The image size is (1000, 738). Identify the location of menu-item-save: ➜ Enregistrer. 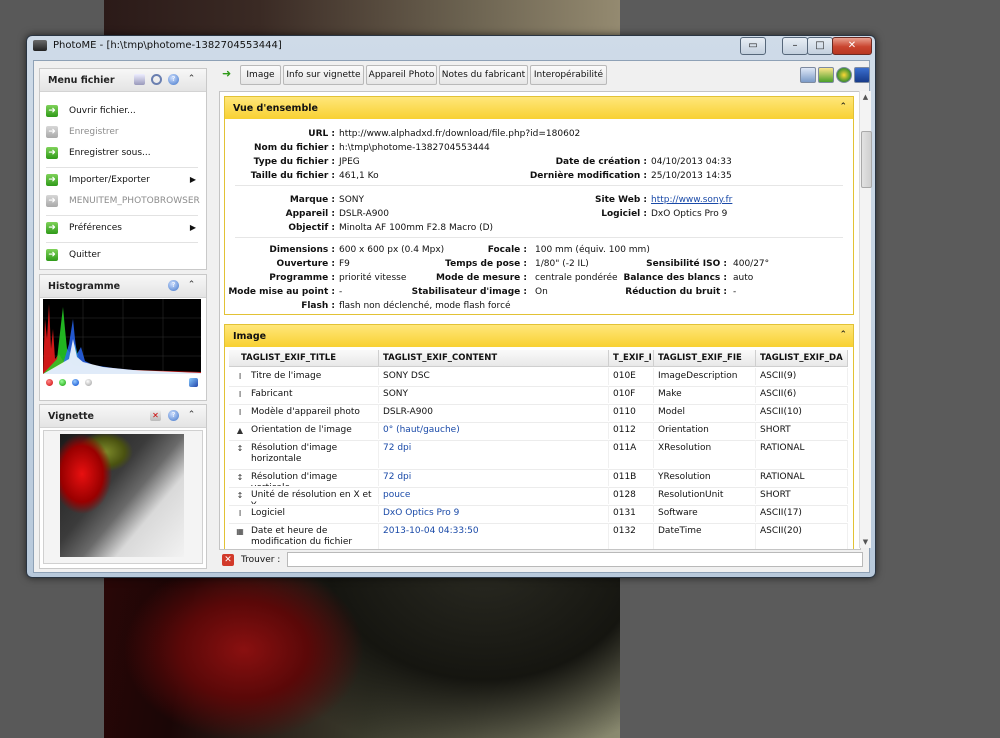
(122, 133).